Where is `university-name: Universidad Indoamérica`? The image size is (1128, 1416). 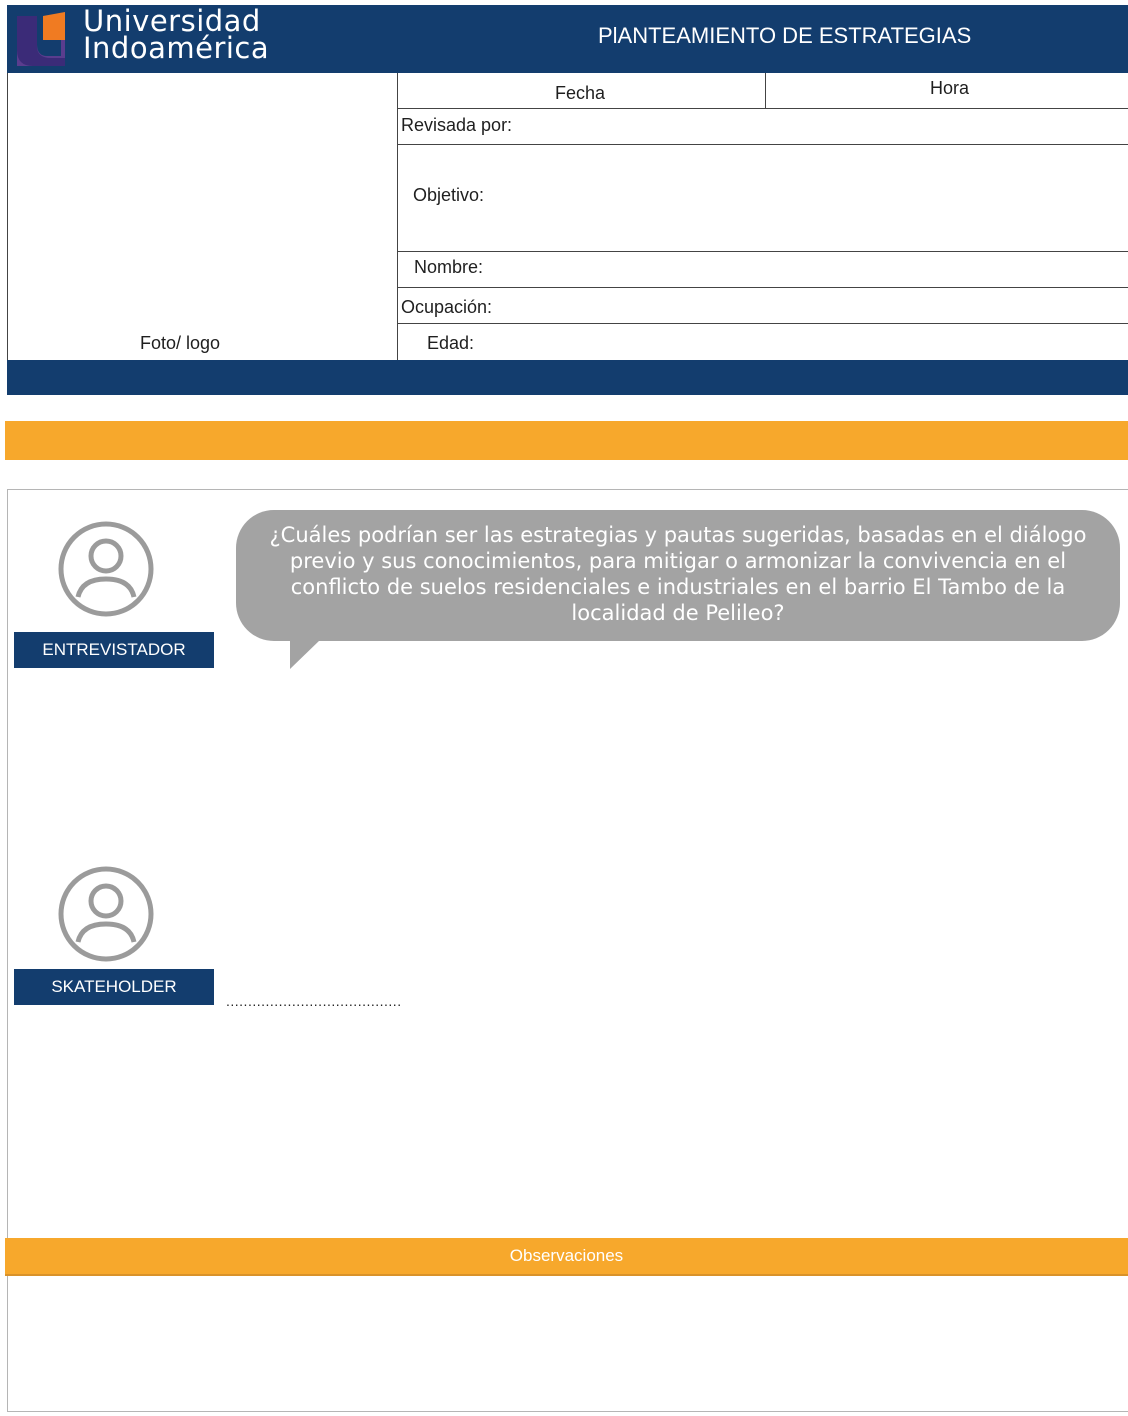 university-name: Universidad Indoamérica is located at coordinates (176, 36).